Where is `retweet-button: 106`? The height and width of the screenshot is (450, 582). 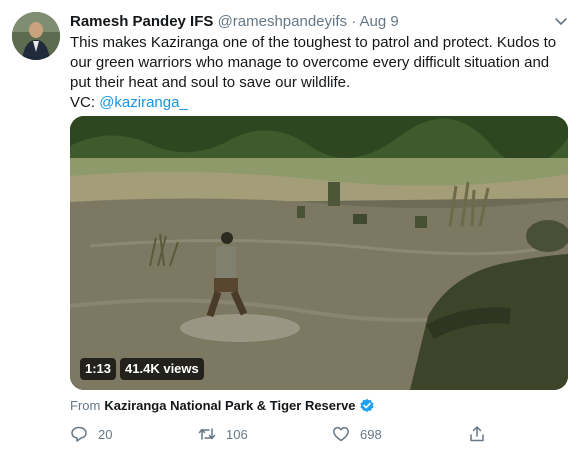 retweet-button: 106 is located at coordinates (223, 434).